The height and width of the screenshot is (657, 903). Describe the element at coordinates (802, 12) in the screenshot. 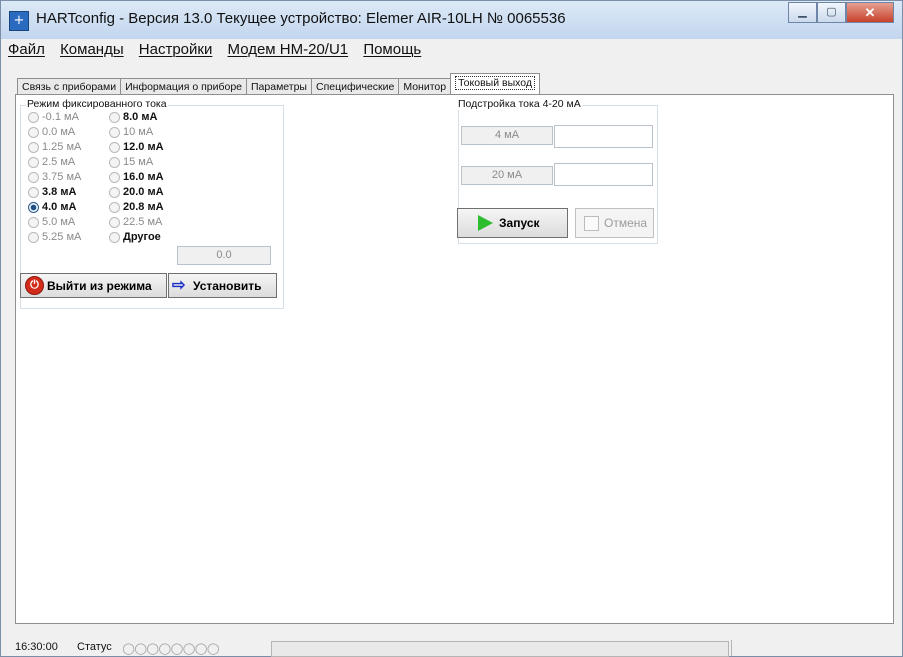

I see `minimize-button: ▁` at that location.